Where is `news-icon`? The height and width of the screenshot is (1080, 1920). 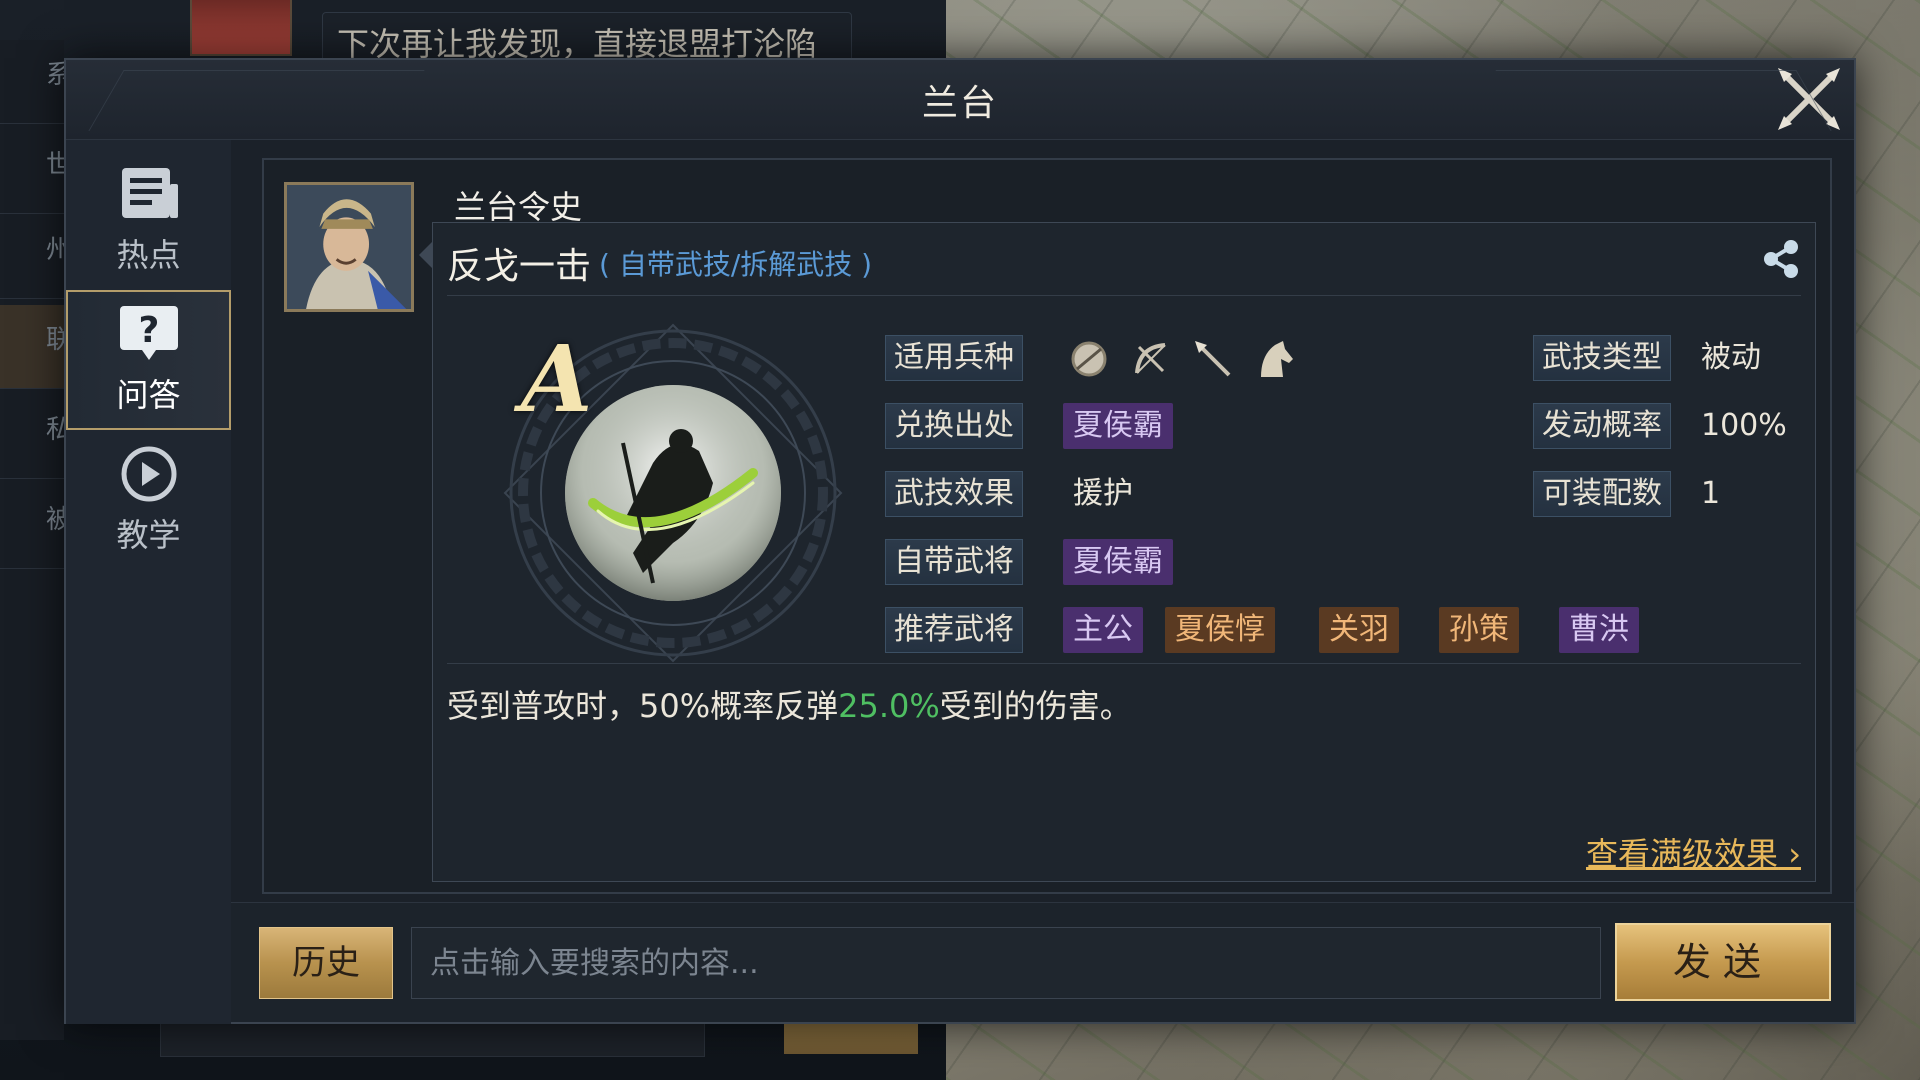 news-icon is located at coordinates (149, 193).